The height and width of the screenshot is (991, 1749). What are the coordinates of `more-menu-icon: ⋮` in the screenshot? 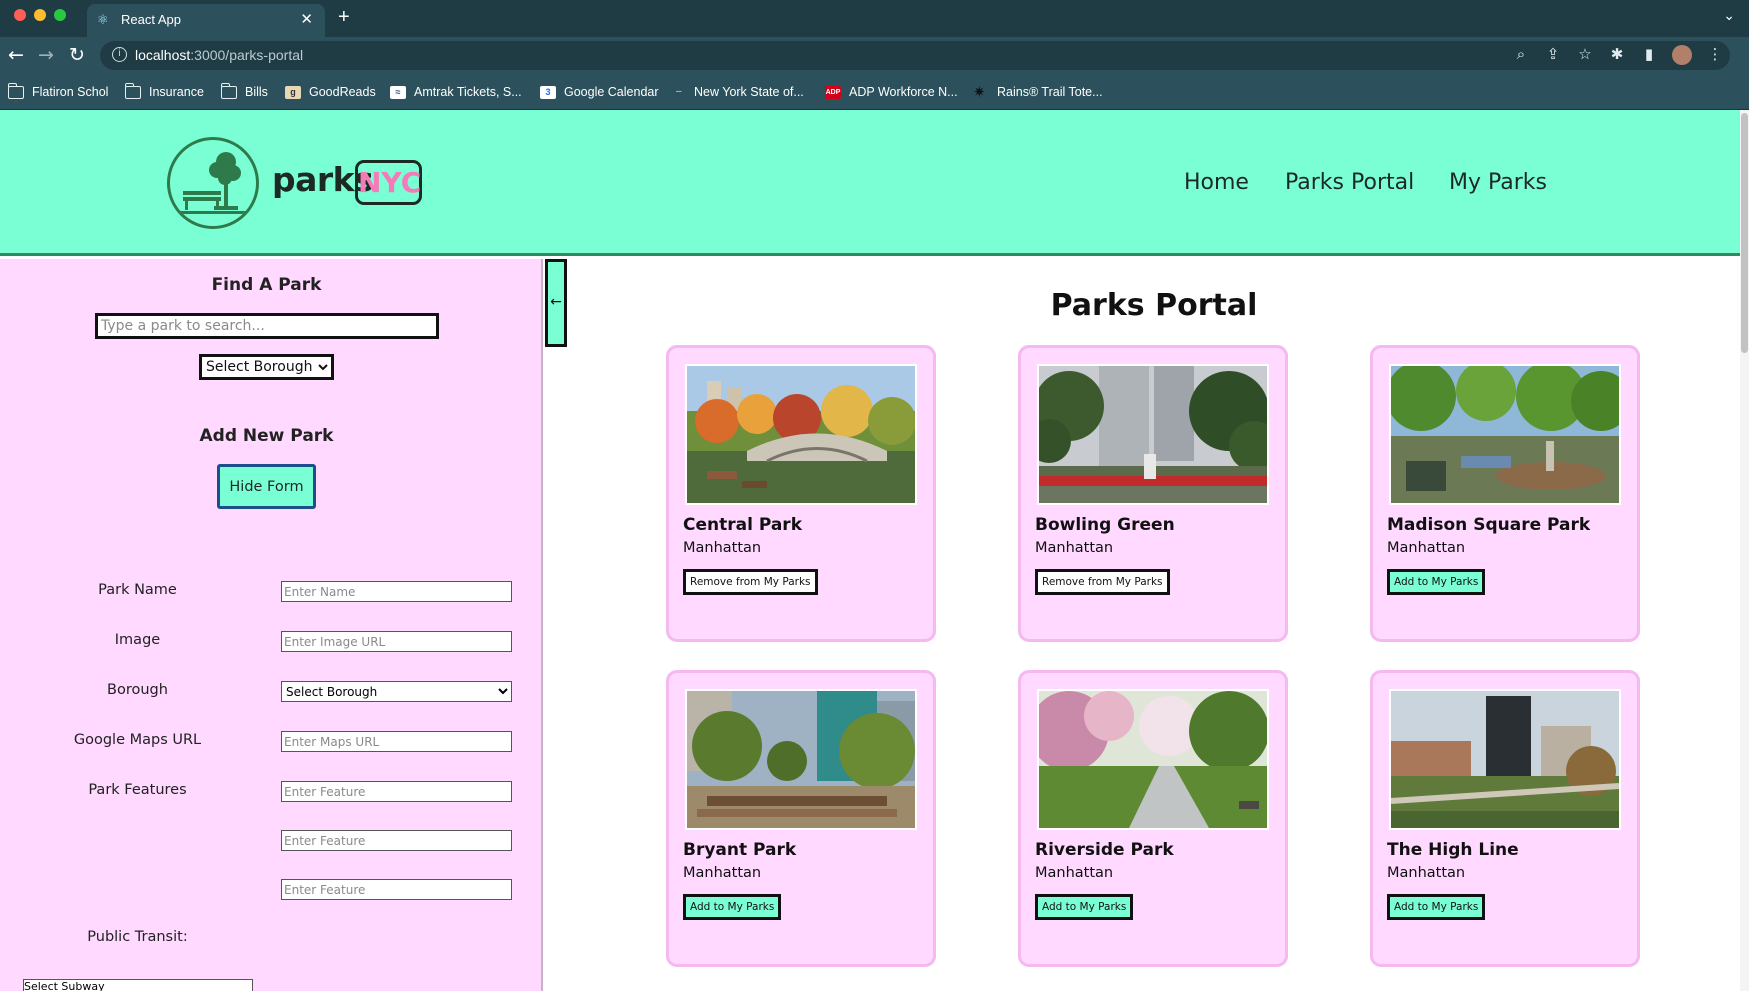 It's located at (1715, 55).